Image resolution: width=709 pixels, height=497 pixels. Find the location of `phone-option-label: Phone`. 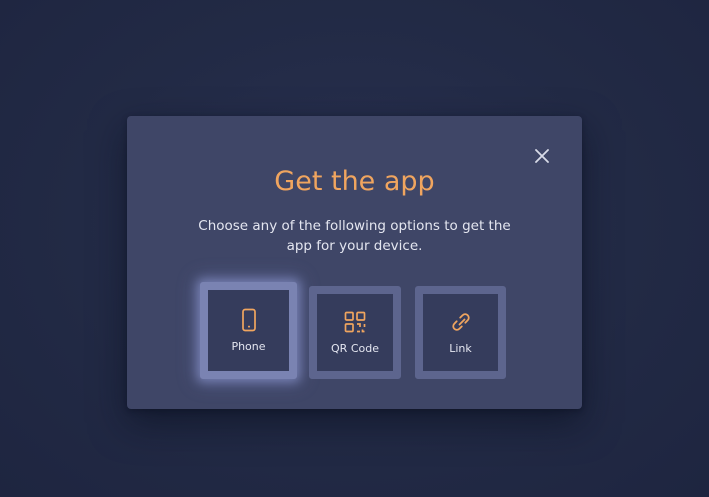

phone-option-label: Phone is located at coordinates (248, 346).